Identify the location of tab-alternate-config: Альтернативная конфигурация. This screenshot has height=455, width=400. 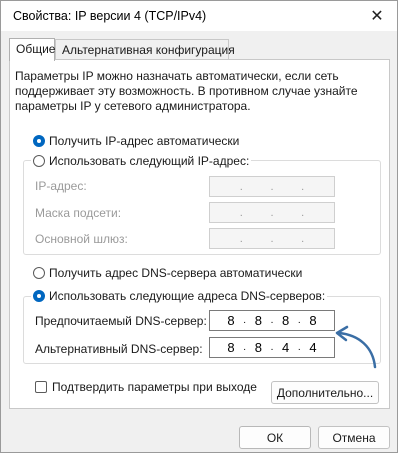
(145, 49).